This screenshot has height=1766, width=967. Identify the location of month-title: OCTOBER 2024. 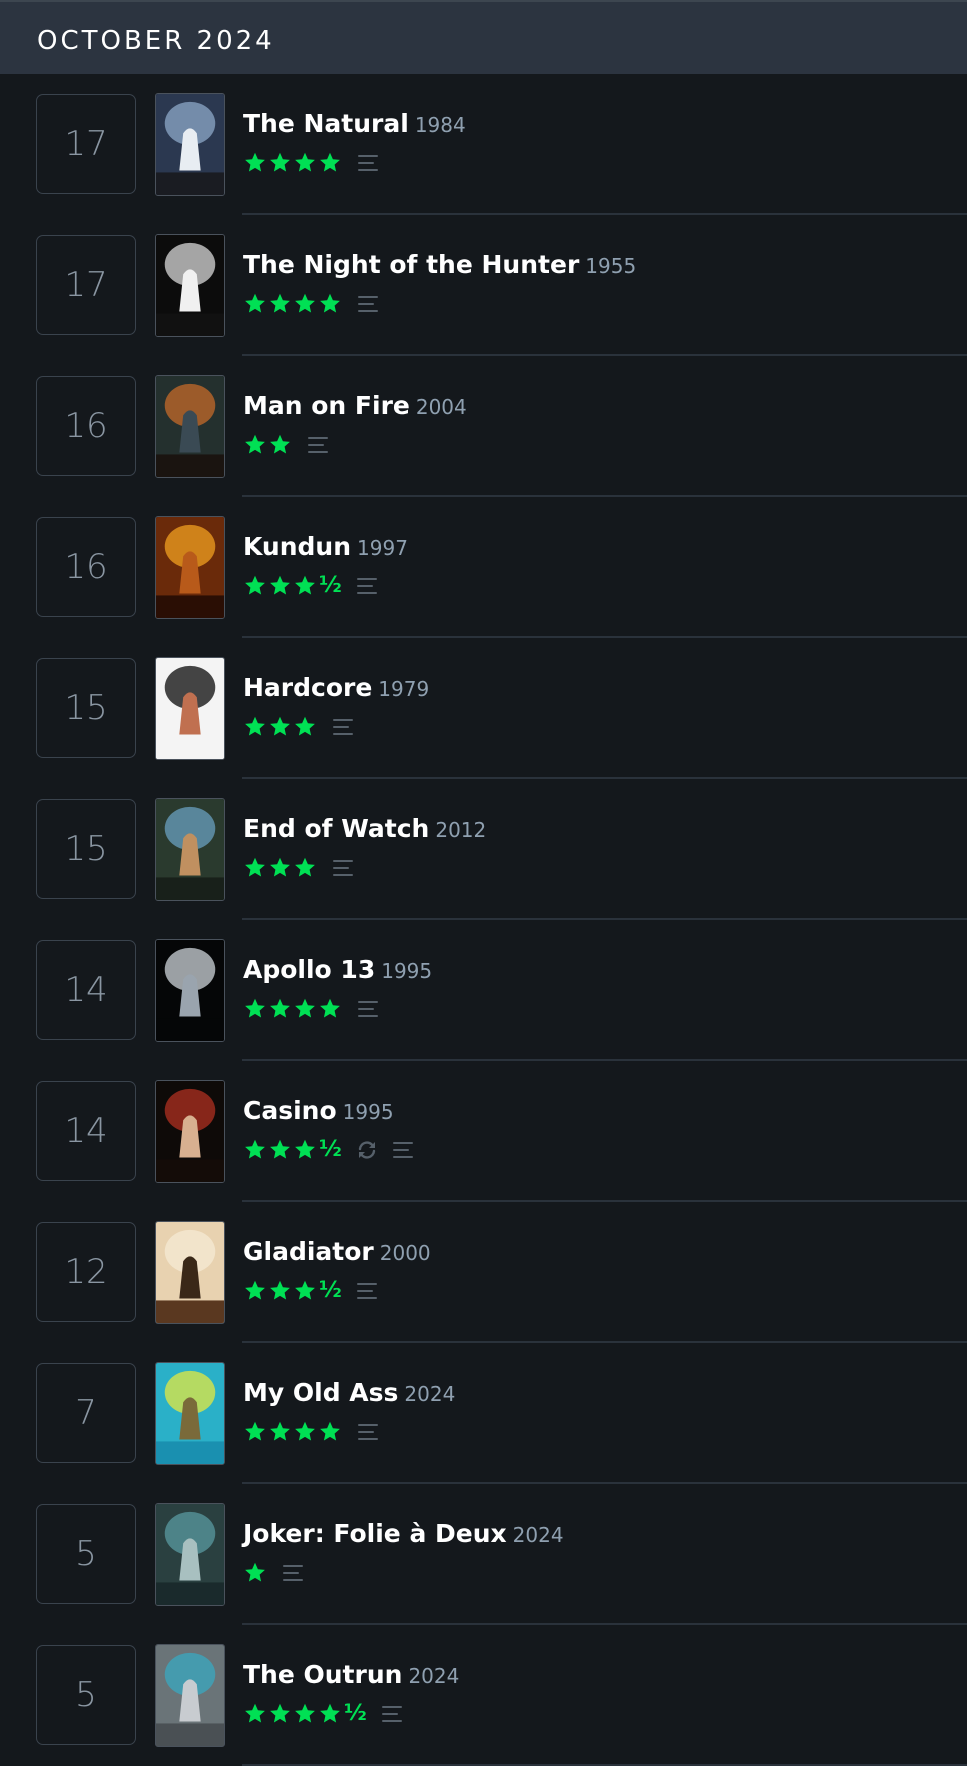
(156, 41).